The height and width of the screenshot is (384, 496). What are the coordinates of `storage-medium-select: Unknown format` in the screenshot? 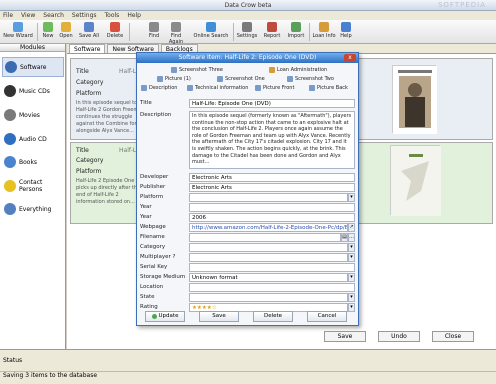 It's located at (268, 277).